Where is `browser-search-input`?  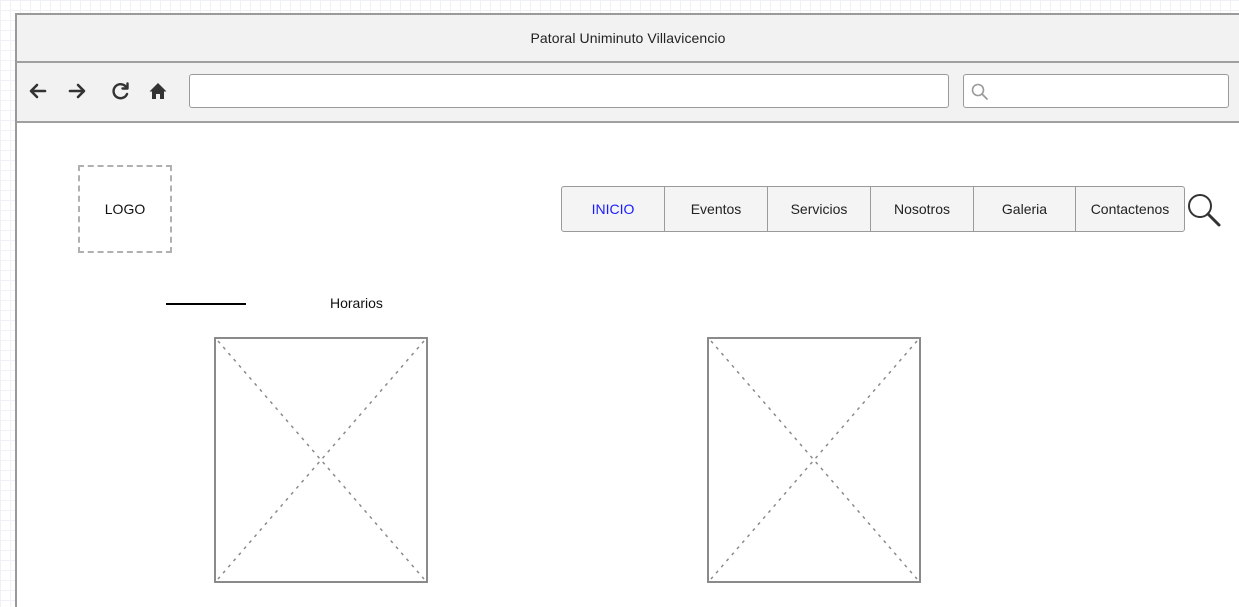
browser-search-input is located at coordinates (1096, 91).